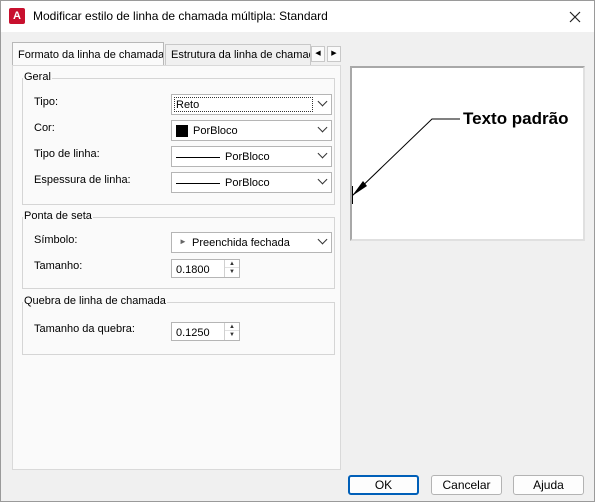  Describe the element at coordinates (215, 131) in the screenshot. I see `cor-value: PorBloco` at that location.